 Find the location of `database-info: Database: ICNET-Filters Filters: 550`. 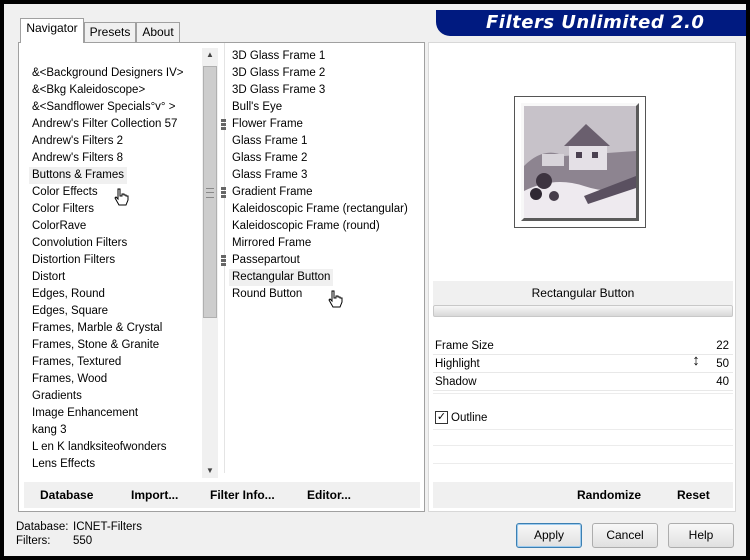

database-info: Database: ICNET-Filters Filters: 550 is located at coordinates (116, 534).